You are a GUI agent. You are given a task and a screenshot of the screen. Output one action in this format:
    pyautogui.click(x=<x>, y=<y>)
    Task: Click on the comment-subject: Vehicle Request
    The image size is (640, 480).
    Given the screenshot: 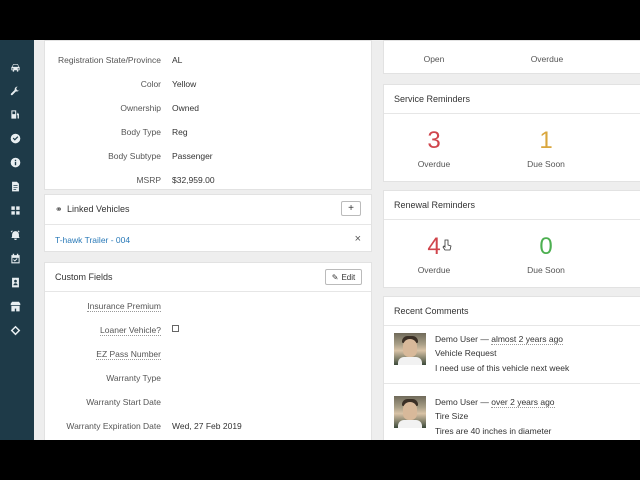 What is the action you would take?
    pyautogui.click(x=466, y=353)
    